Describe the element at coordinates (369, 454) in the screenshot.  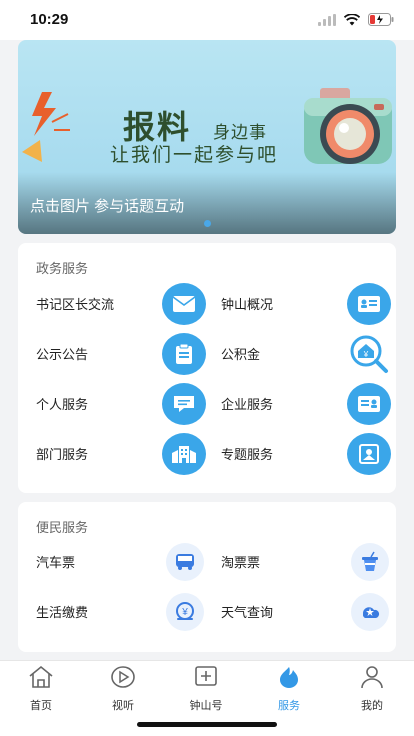
I see `picture-frame-icon` at that location.